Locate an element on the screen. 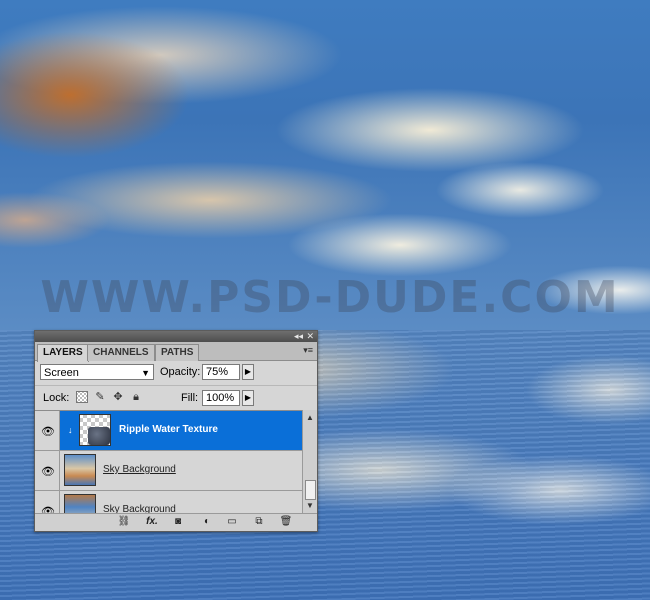 The height and width of the screenshot is (600, 650). panel-menu-icon: ▾≡ is located at coordinates (308, 350).